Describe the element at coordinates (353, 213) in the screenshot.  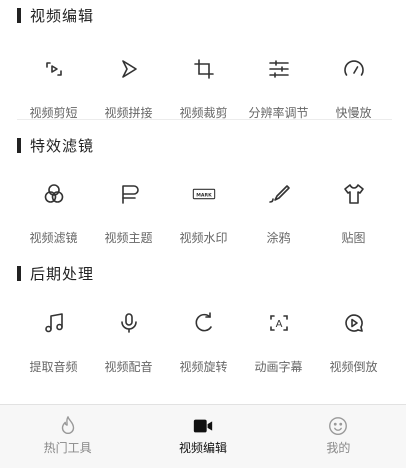
I see `tool-sticker: 贴图` at that location.